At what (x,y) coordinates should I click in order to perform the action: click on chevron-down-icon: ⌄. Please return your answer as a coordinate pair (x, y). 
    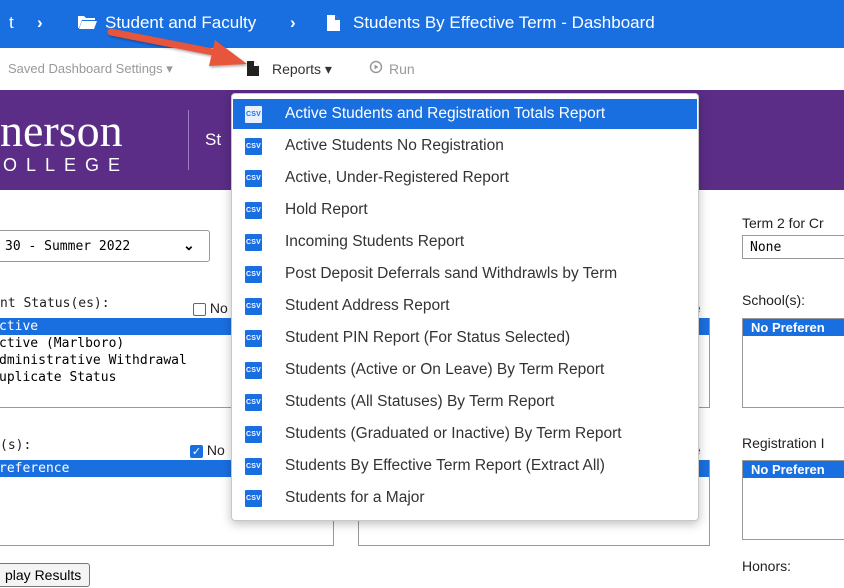
    Looking at the image, I should click on (189, 245).